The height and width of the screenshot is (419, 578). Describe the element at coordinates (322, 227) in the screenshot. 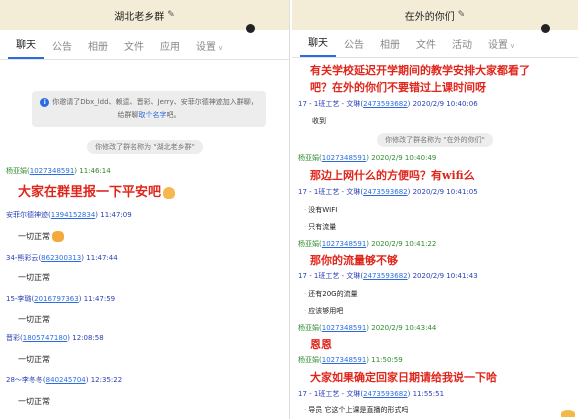

I see `message-text-content: 只有流量` at that location.